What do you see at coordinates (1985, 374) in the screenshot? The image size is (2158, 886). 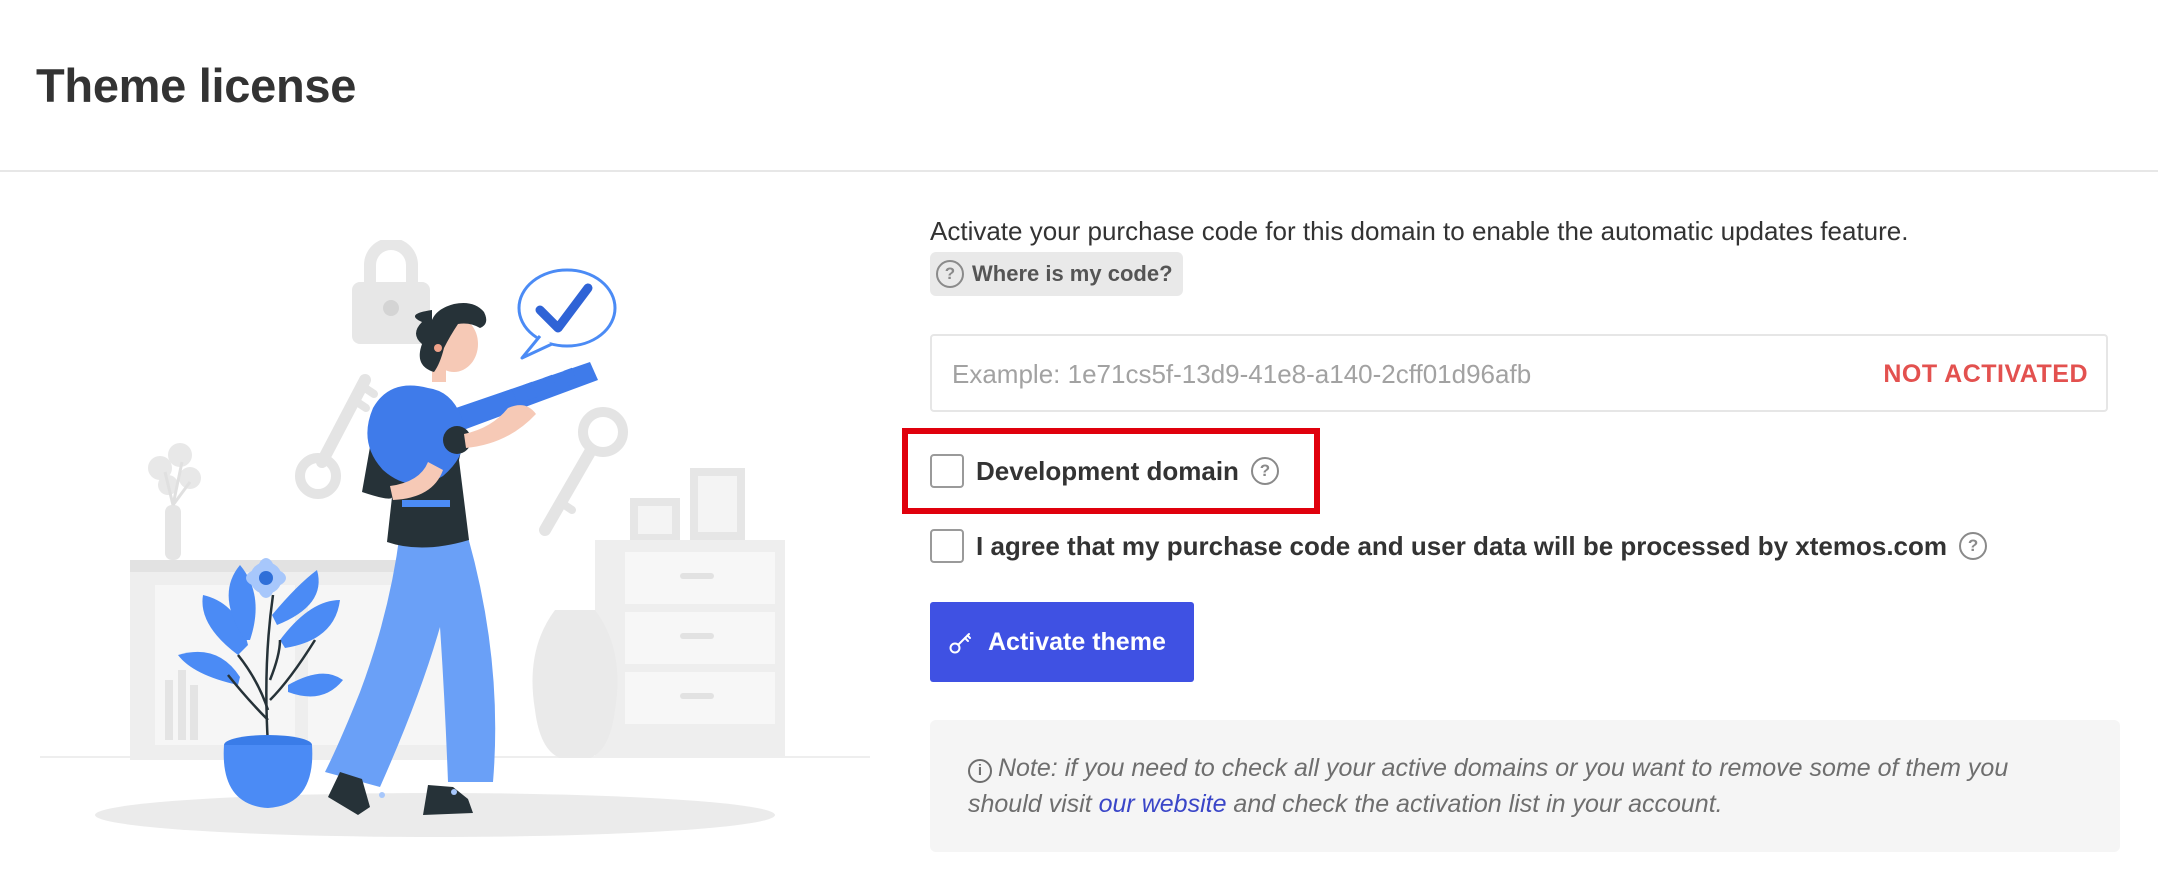 I see `activation-status-badge: NOT ACTIVATED` at bounding box center [1985, 374].